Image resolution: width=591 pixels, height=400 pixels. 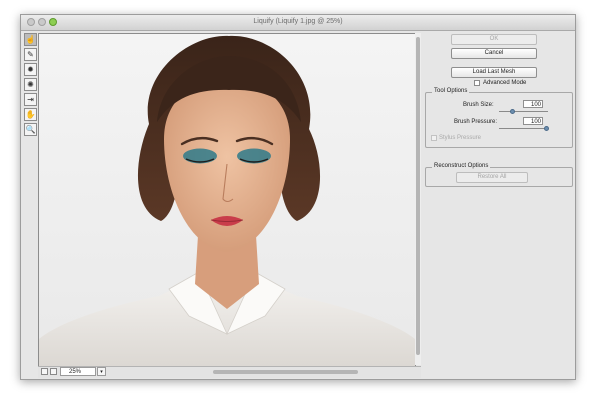 I want to click on forward-warp-icon: ☝, so click(x=30, y=39).